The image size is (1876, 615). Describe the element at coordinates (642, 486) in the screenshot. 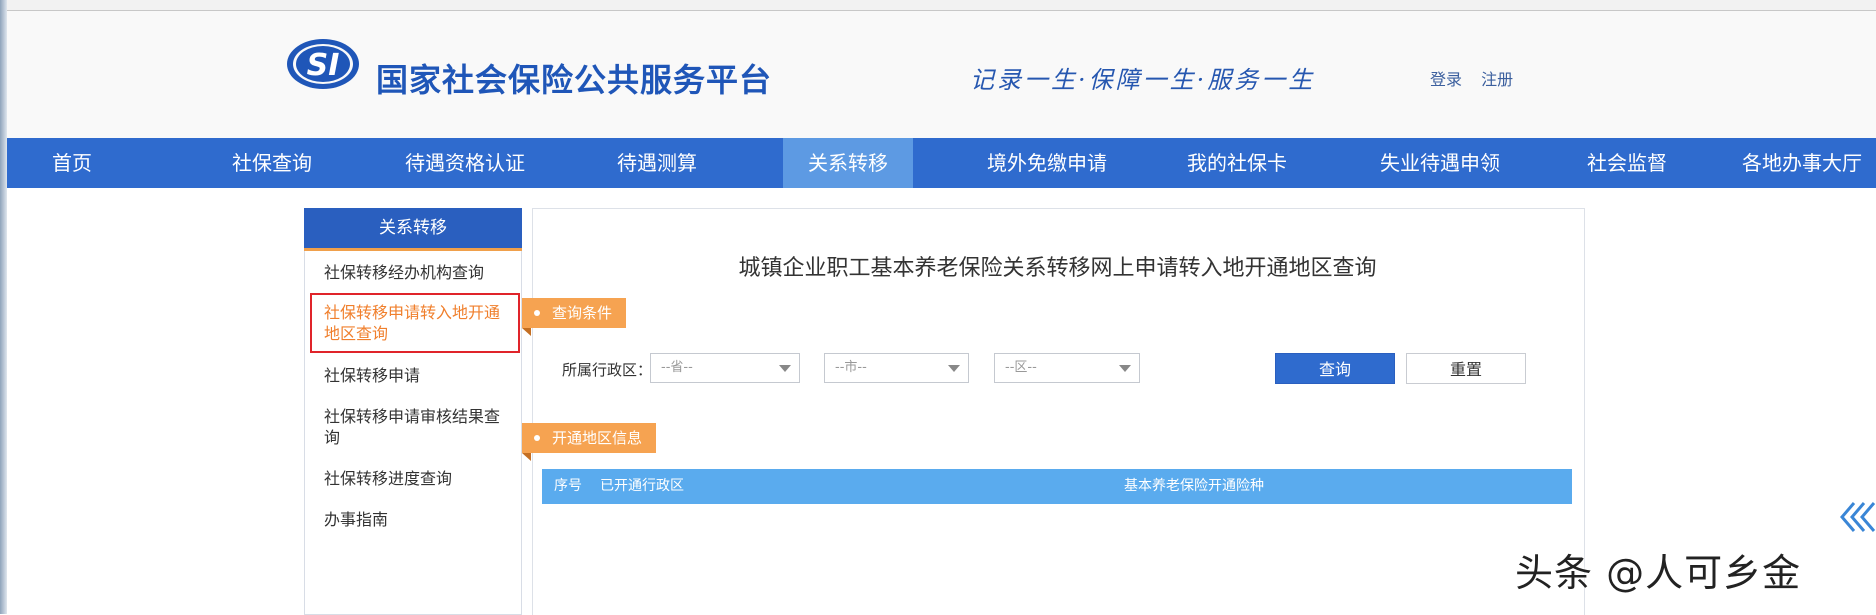

I see `column-header-region: 已开通行政区` at that location.